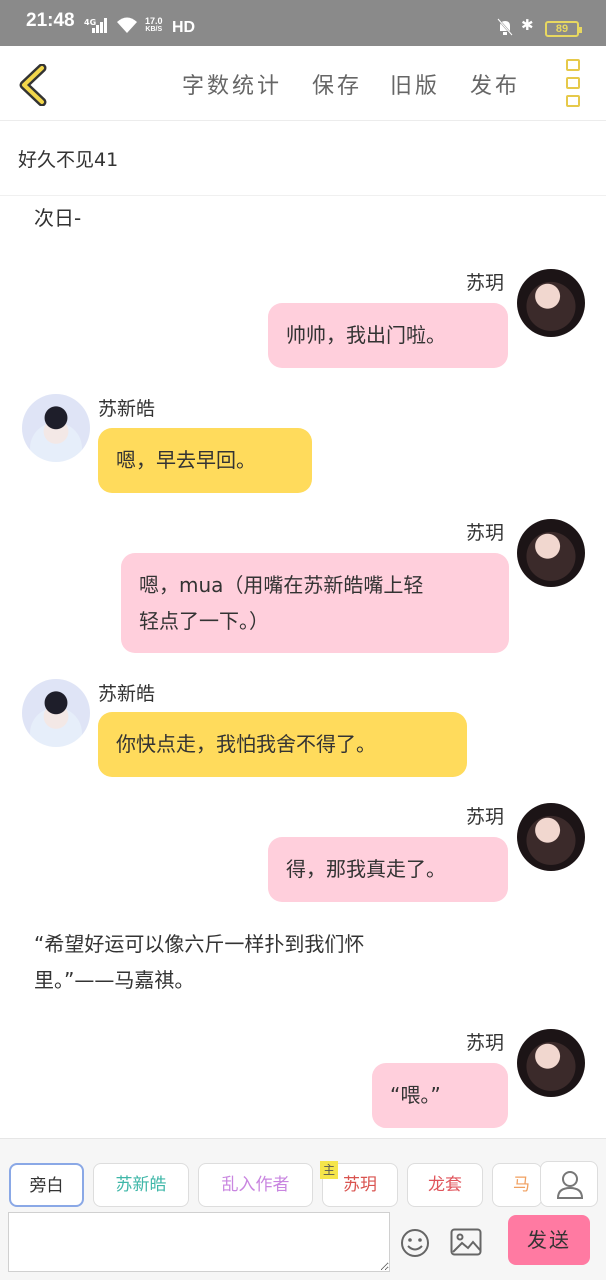 This screenshot has height=1280, width=606. I want to click on role-chip-narrator: 旁白, so click(46, 1185).